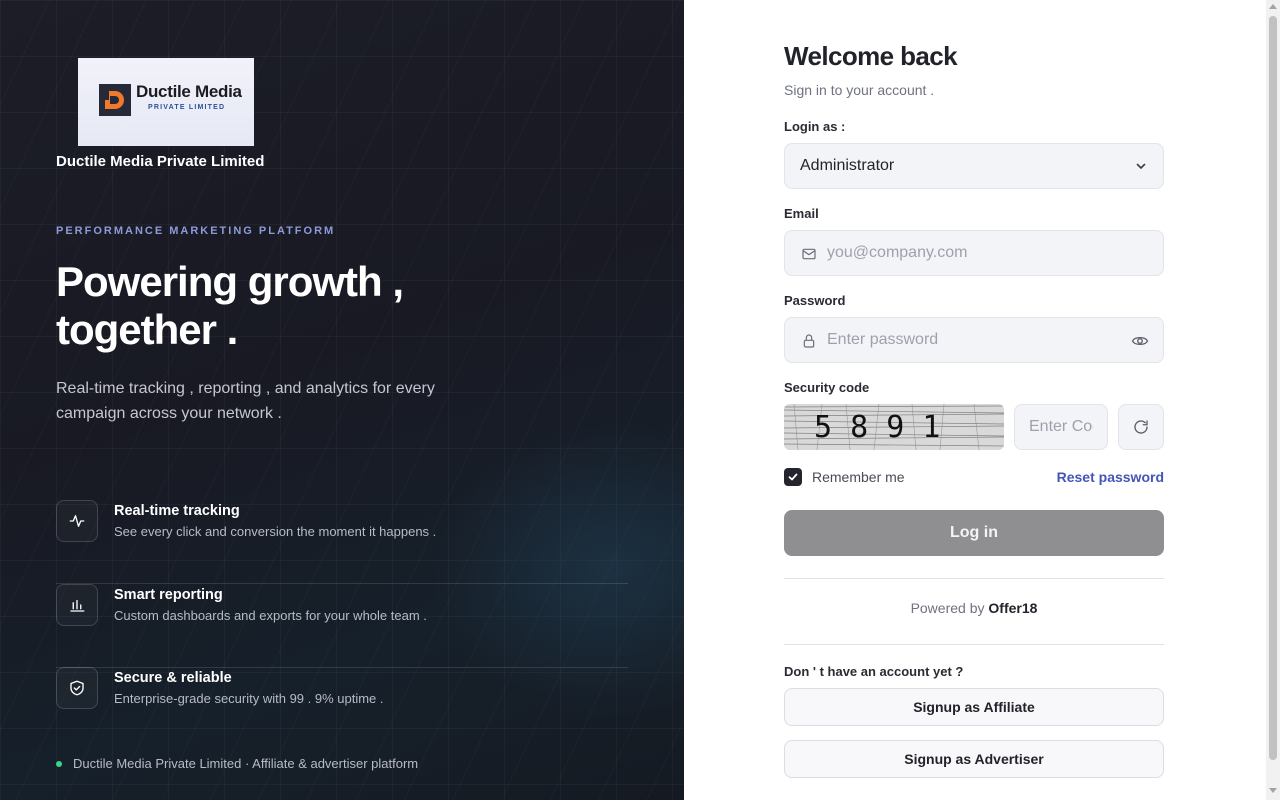  Describe the element at coordinates (827, 387) in the screenshot. I see `security-code-label: Security code` at that location.